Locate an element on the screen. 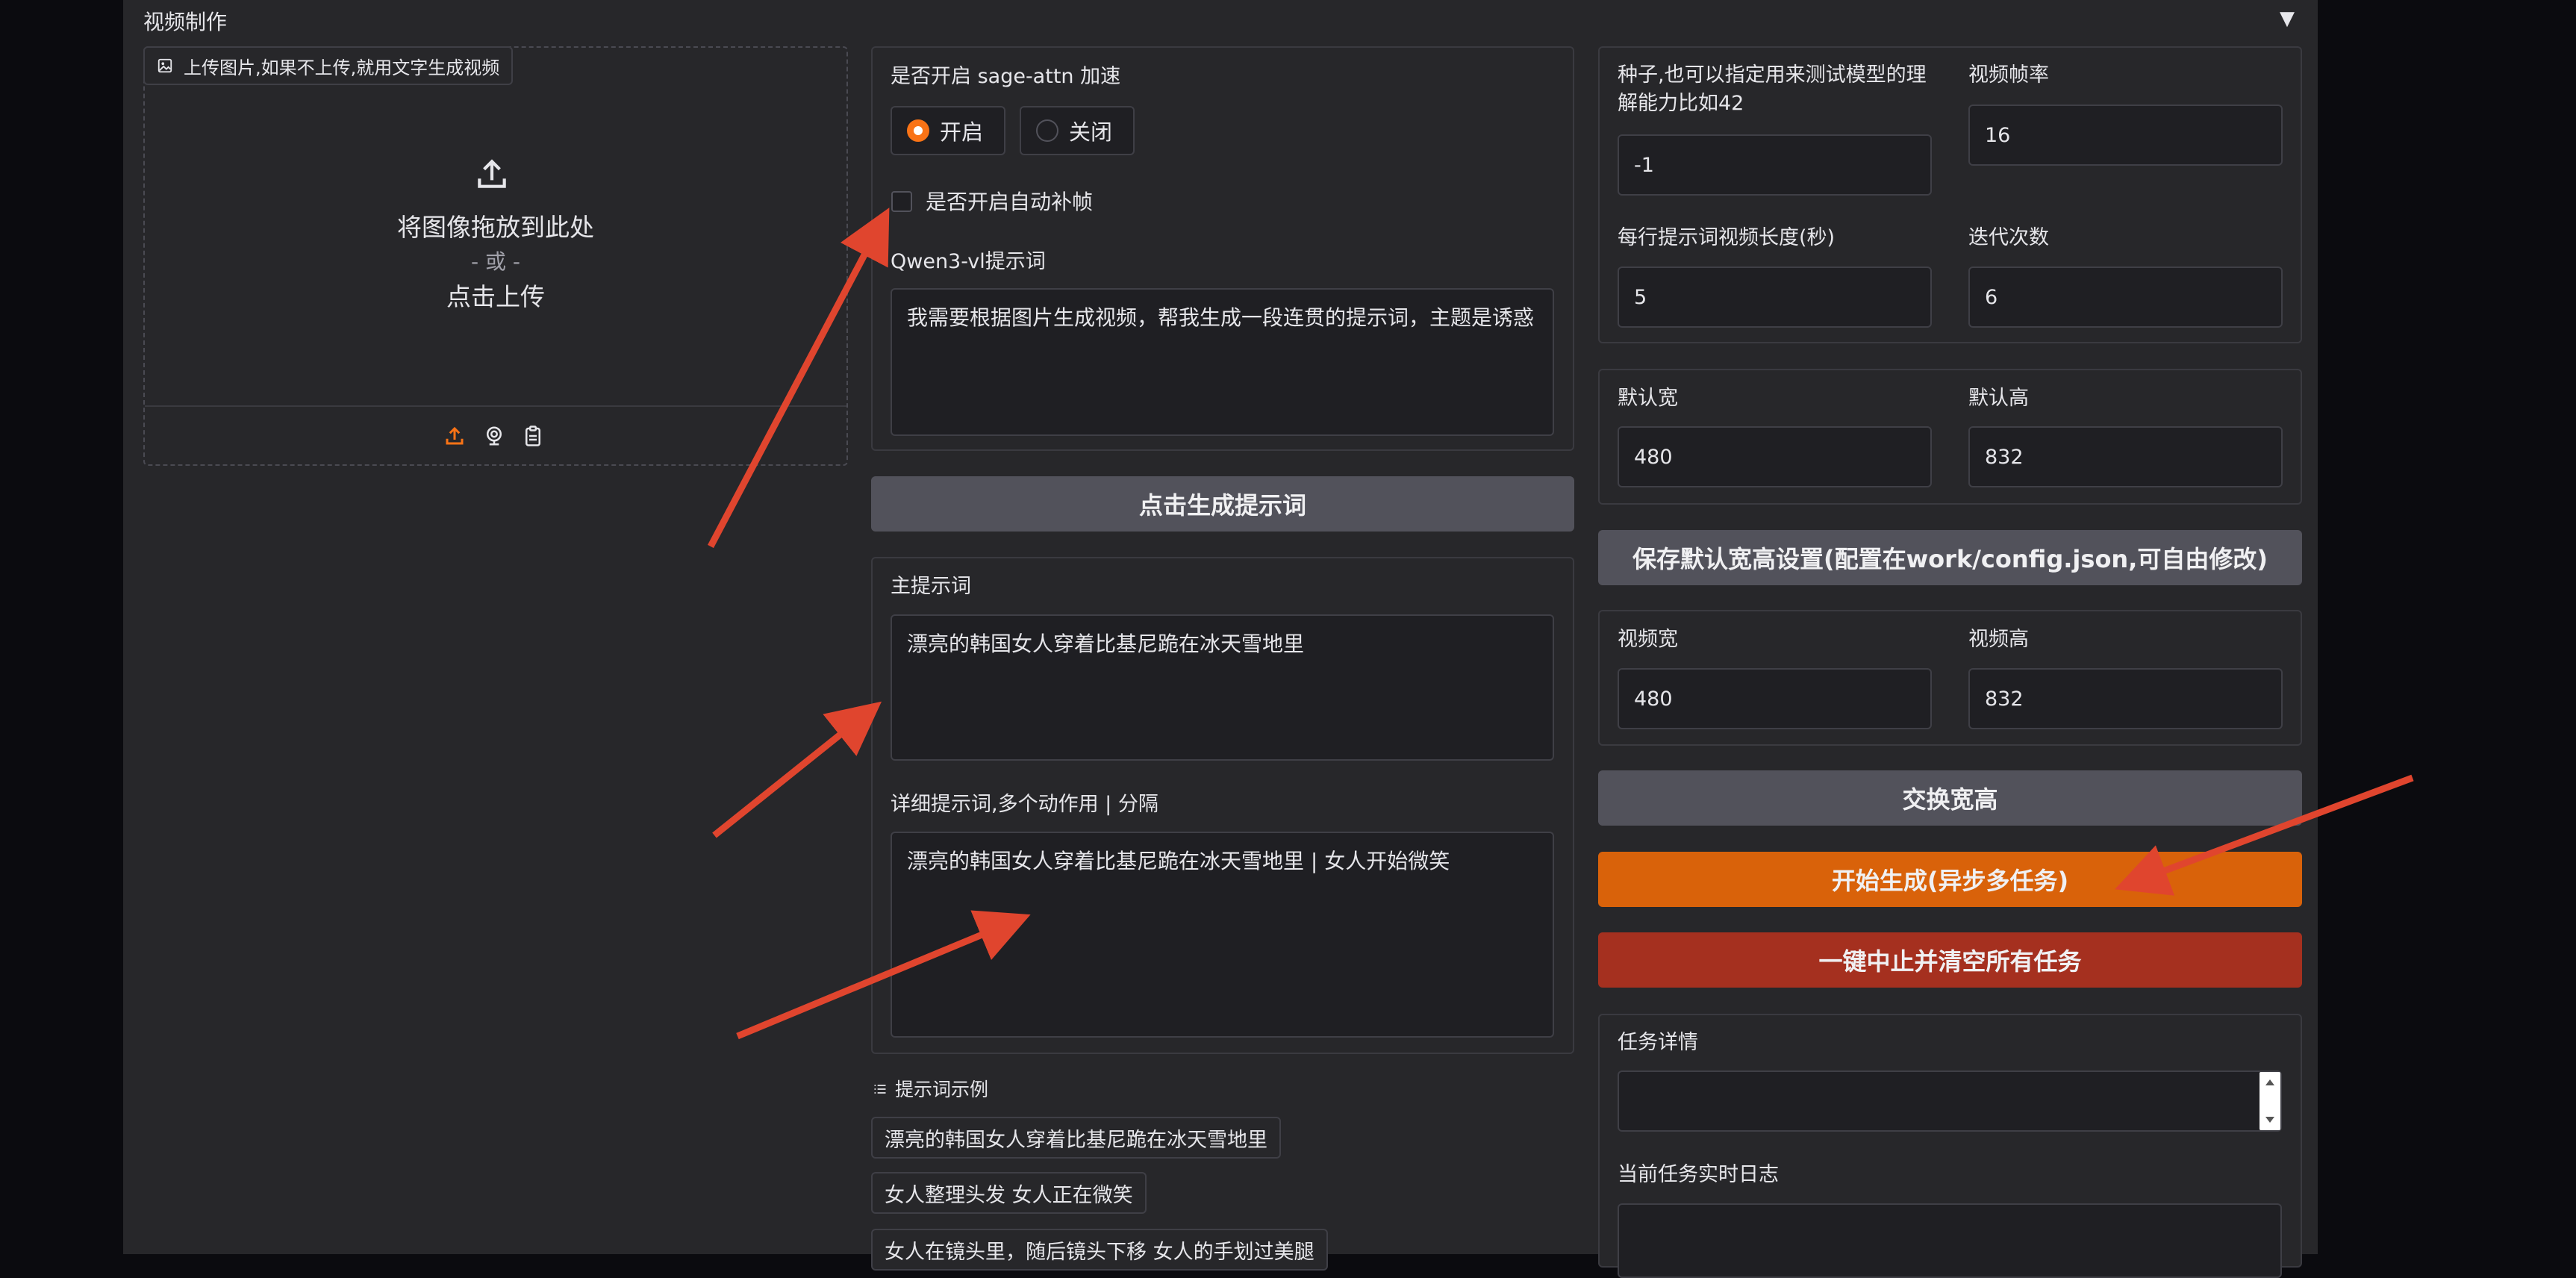  default-height-label: 默认高 is located at coordinates (1998, 399).